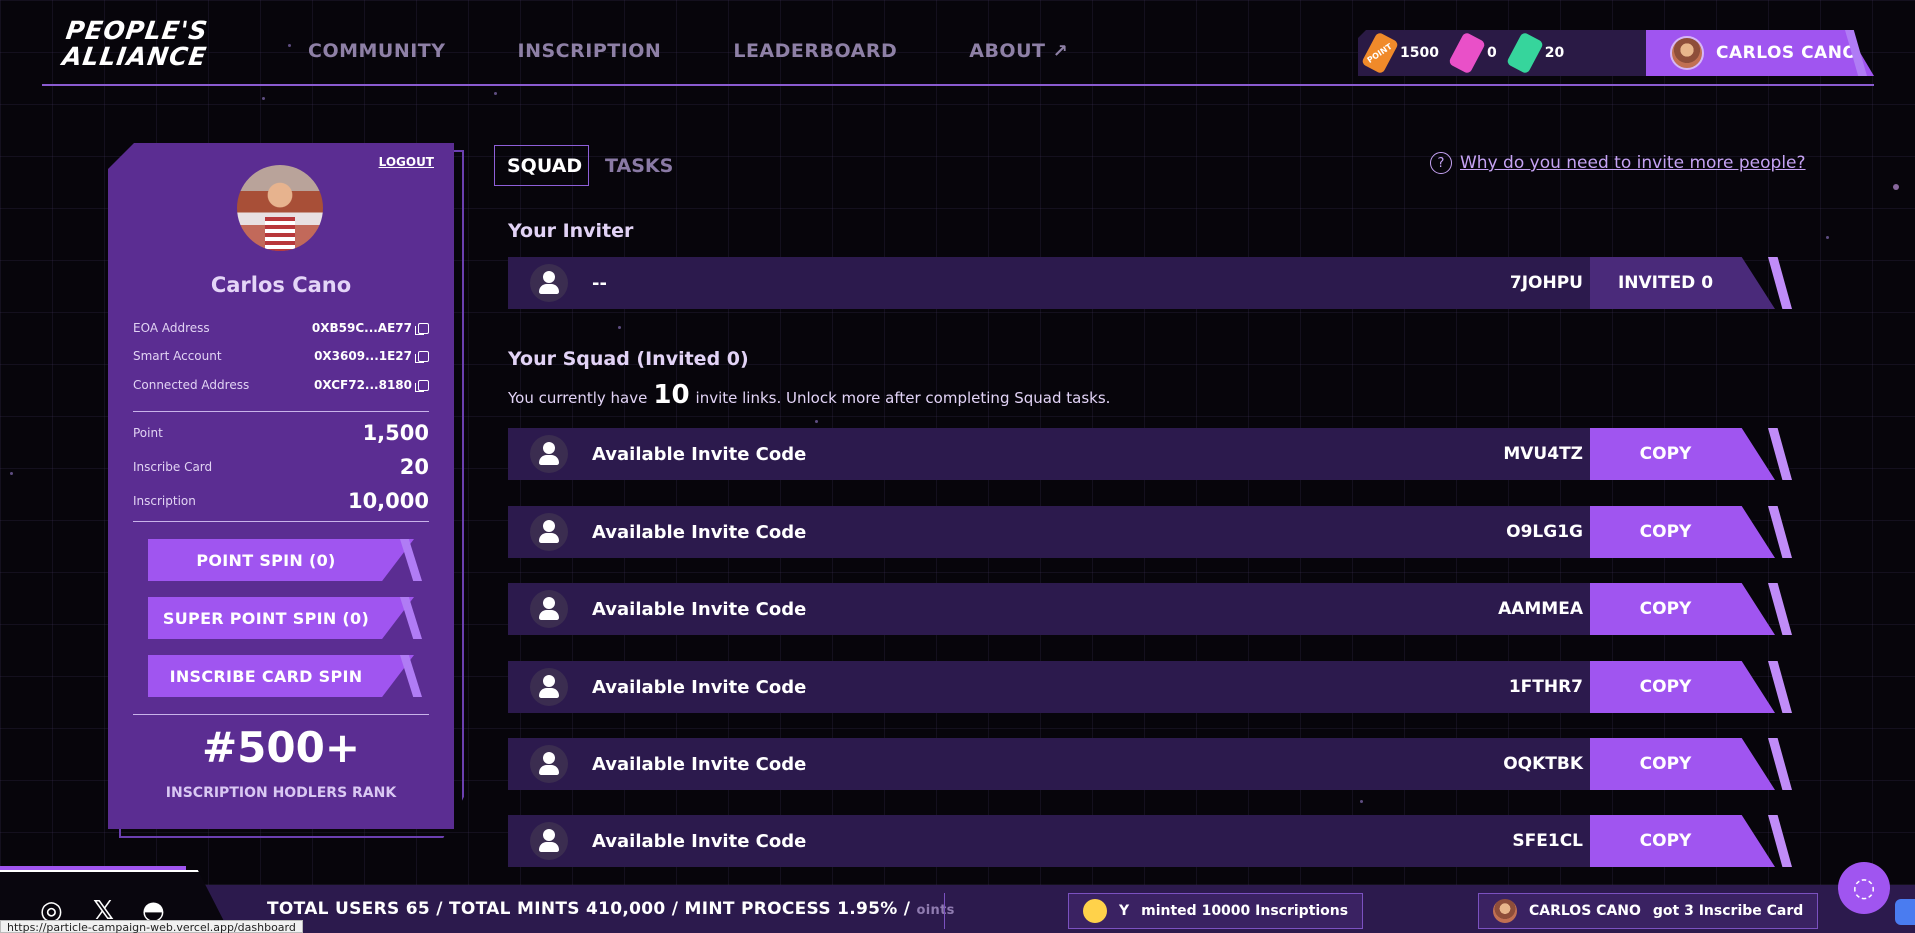  Describe the element at coordinates (281, 560) in the screenshot. I see `point-spin-button: POINT SPIN (0)` at that location.